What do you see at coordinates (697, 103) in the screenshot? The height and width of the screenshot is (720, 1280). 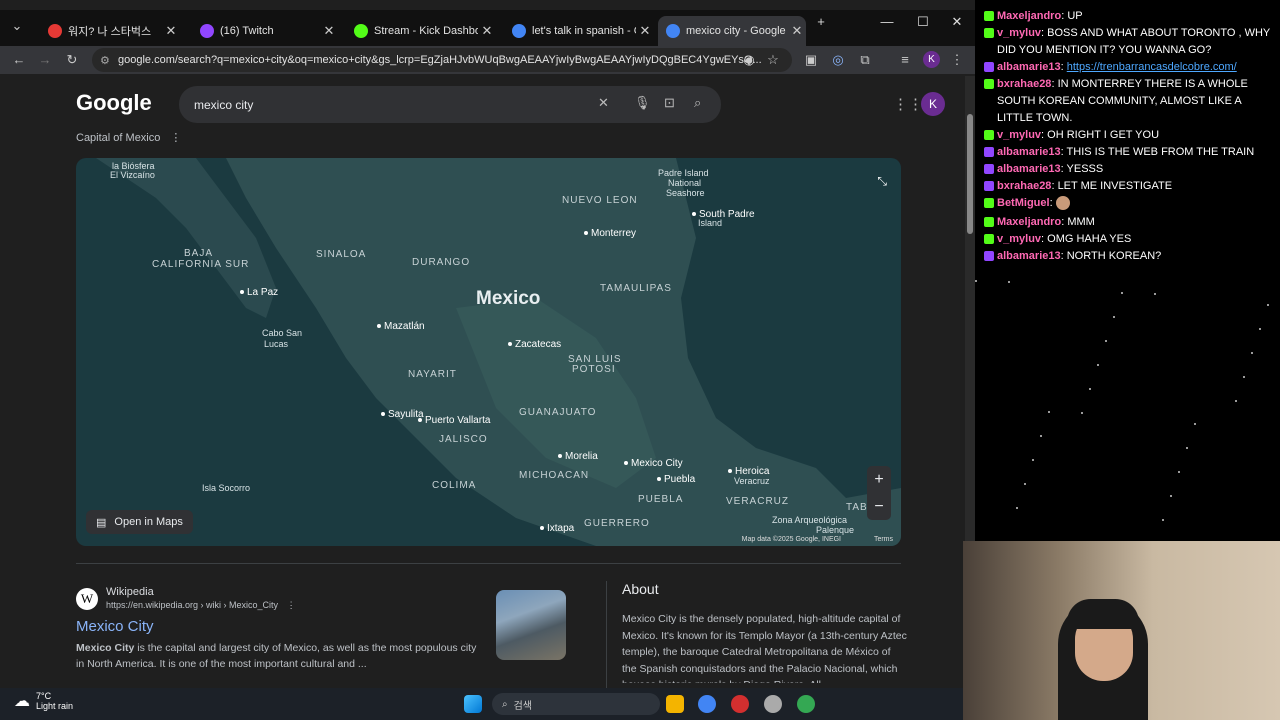 I see `search-icon: ⌕` at bounding box center [697, 103].